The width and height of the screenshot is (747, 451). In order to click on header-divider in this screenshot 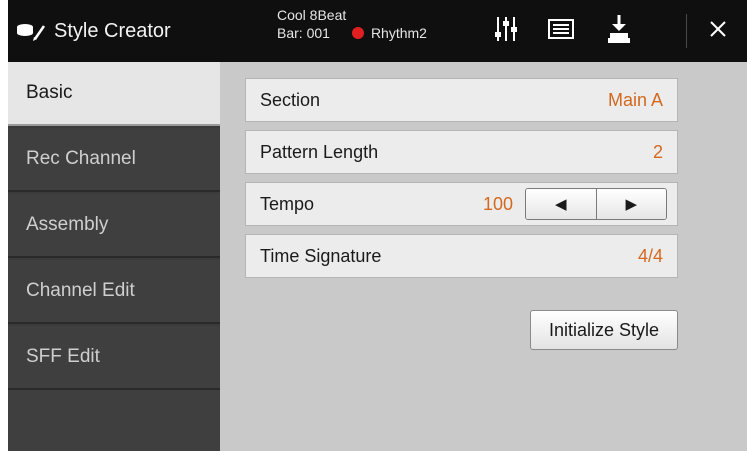, I will do `click(686, 31)`.